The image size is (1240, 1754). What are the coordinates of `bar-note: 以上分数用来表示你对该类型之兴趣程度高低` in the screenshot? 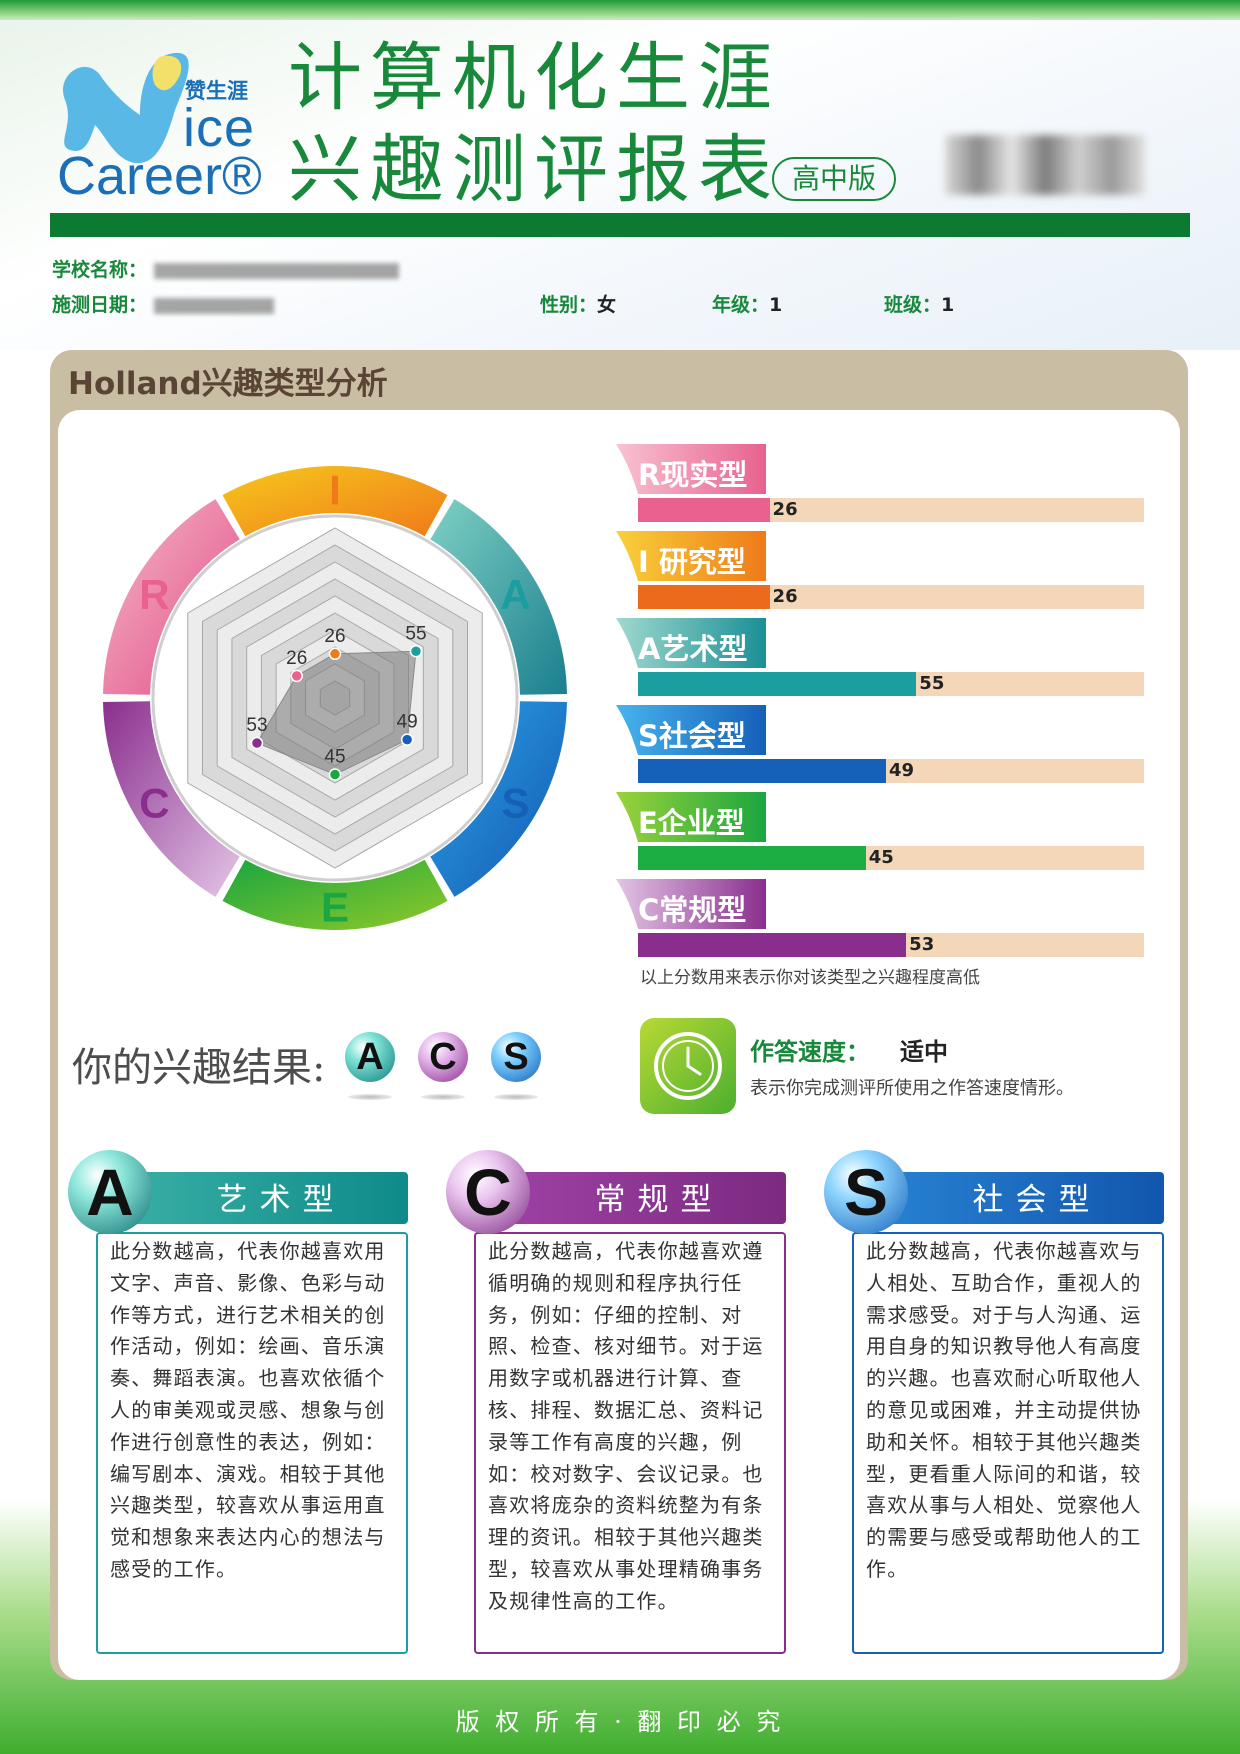 It's located at (810, 978).